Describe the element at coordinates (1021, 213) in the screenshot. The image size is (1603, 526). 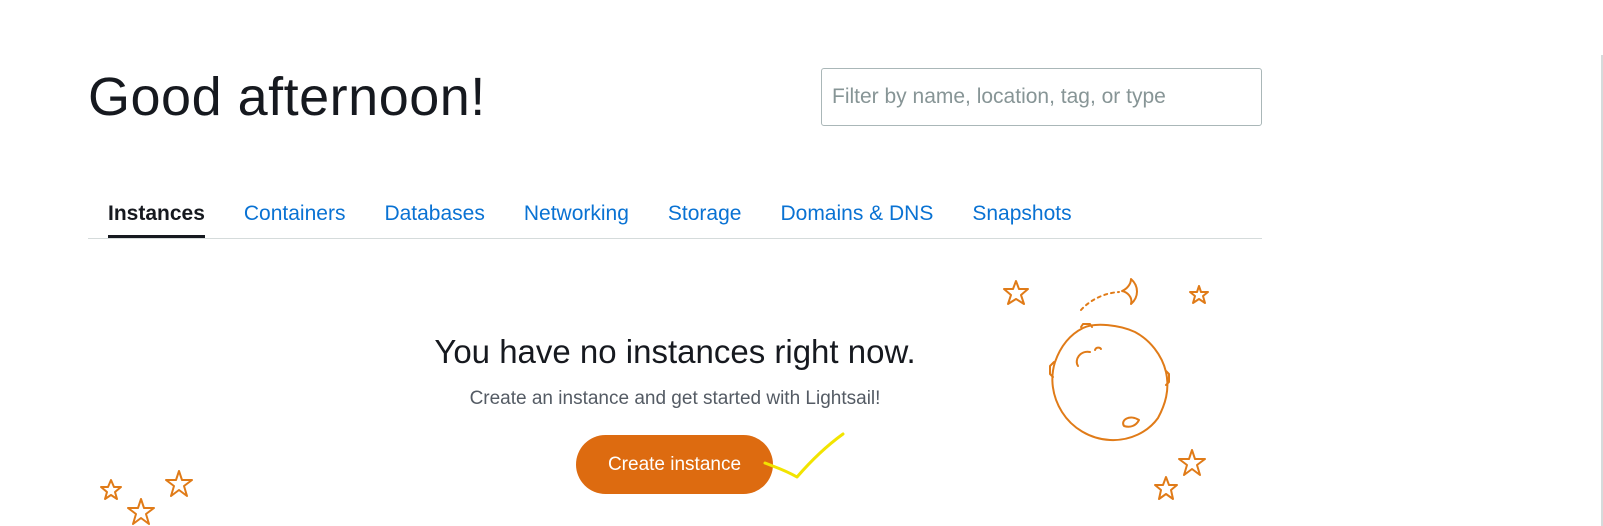
I see `tab-snapshots: Snapshots` at that location.